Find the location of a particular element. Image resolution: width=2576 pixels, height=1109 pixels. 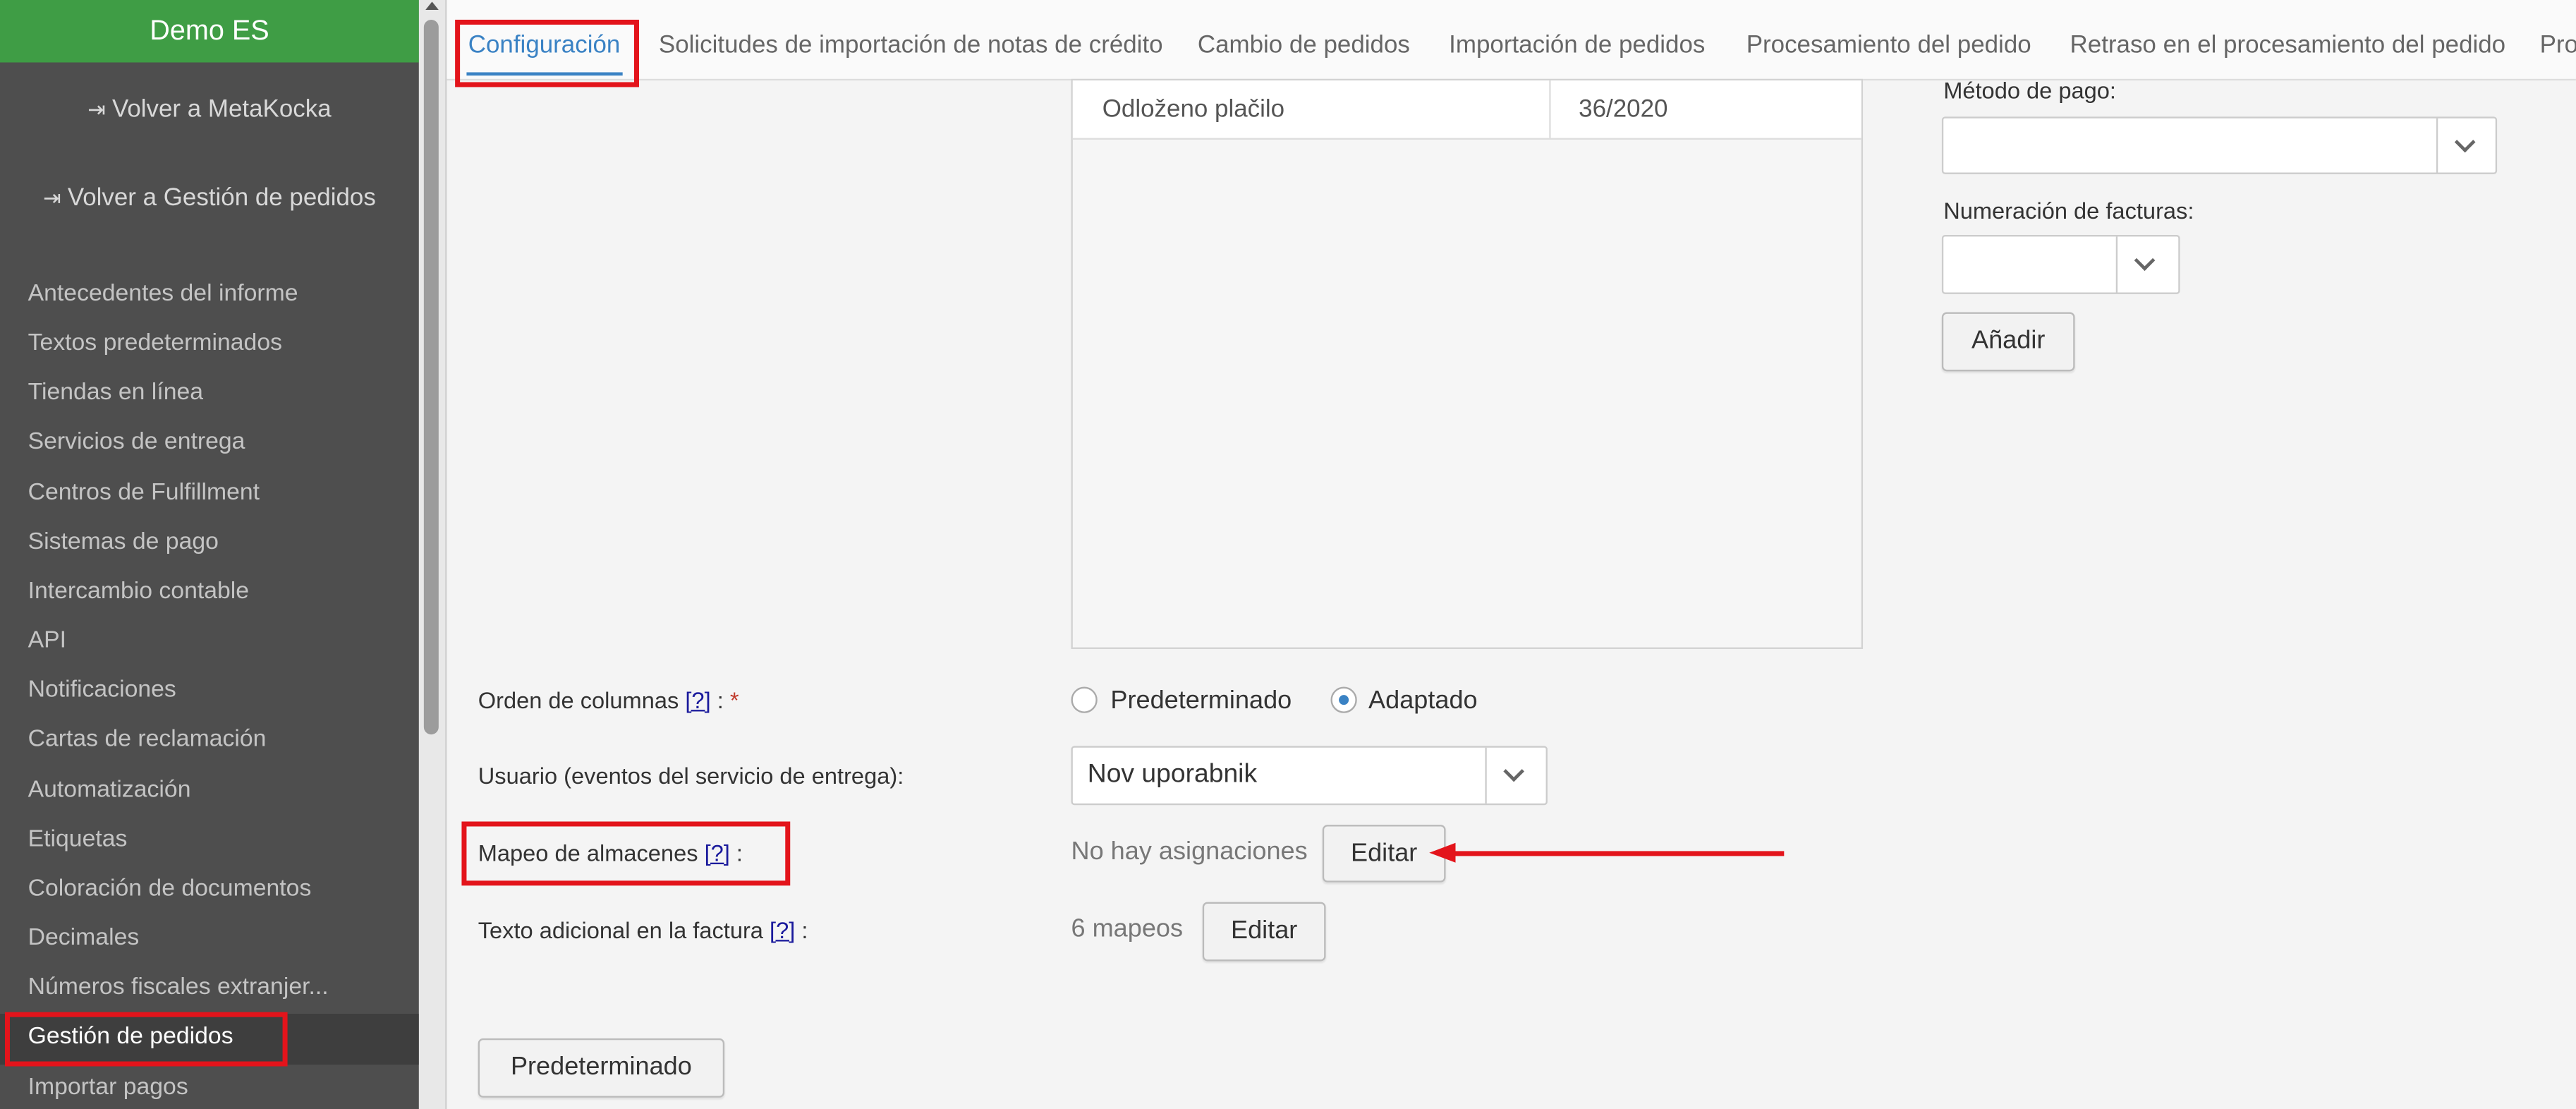

tab-order-processing-delay: Retraso en el procesamiento del pedido is located at coordinates (2288, 45).